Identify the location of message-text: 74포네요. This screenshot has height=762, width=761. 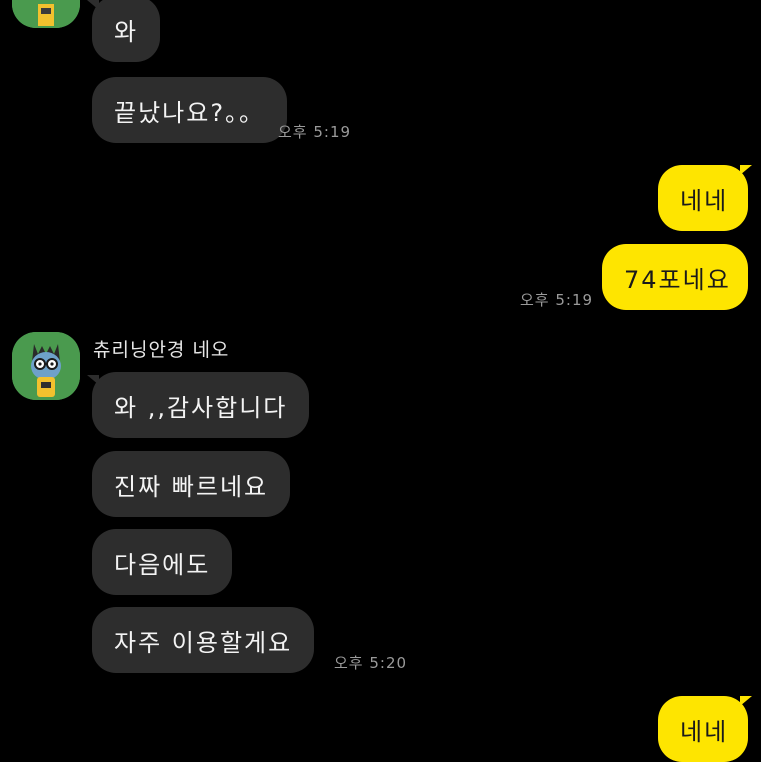
(677, 279).